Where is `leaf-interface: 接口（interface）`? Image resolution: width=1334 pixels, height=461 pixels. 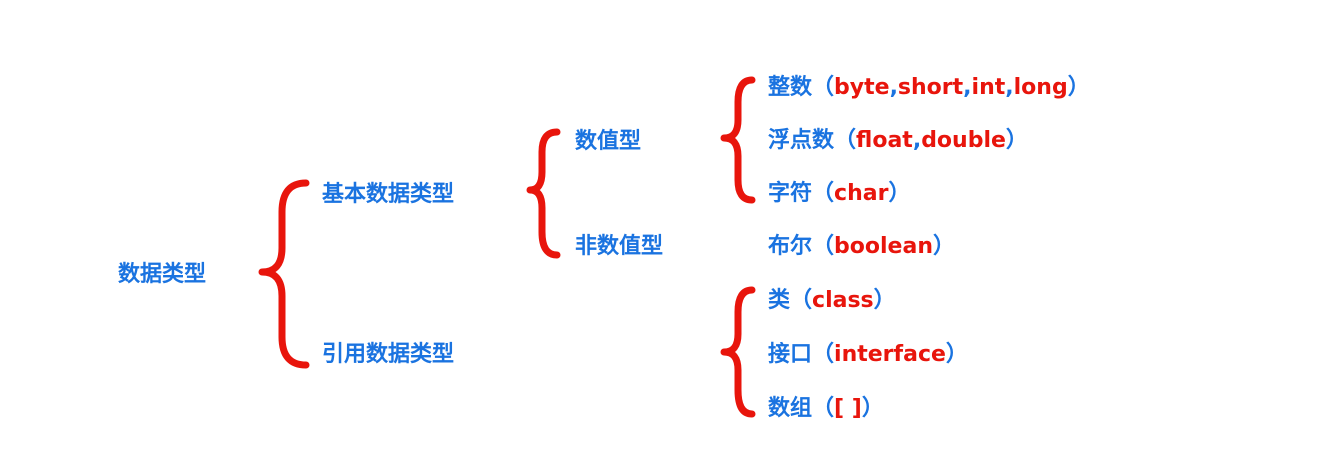 leaf-interface: 接口（interface） is located at coordinates (868, 355).